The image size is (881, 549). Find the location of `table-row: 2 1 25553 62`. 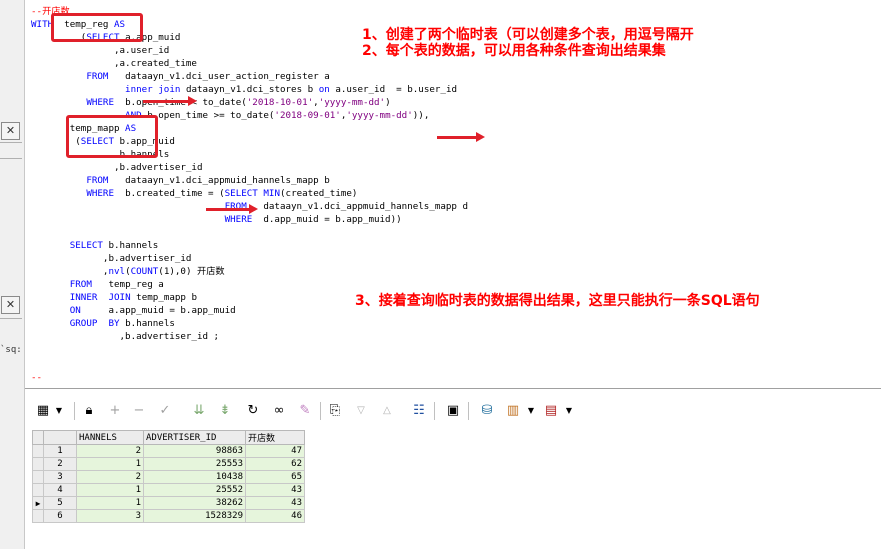

table-row: 2 1 25553 62 is located at coordinates (168, 464).